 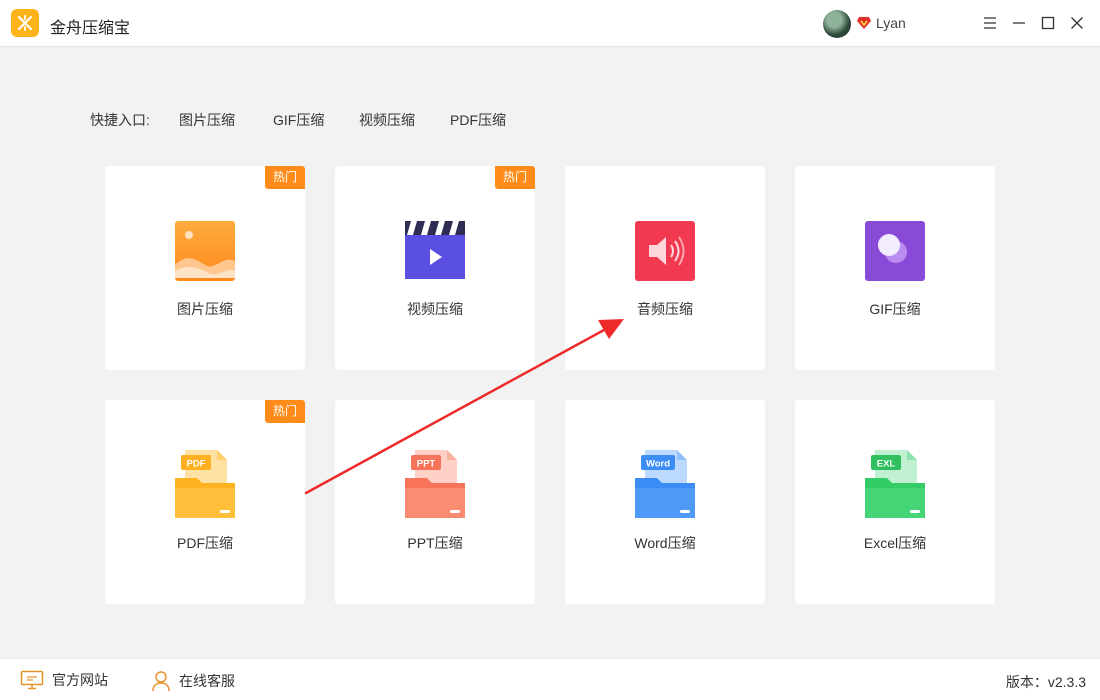 I want to click on svg-text: PDF, so click(x=196, y=464).